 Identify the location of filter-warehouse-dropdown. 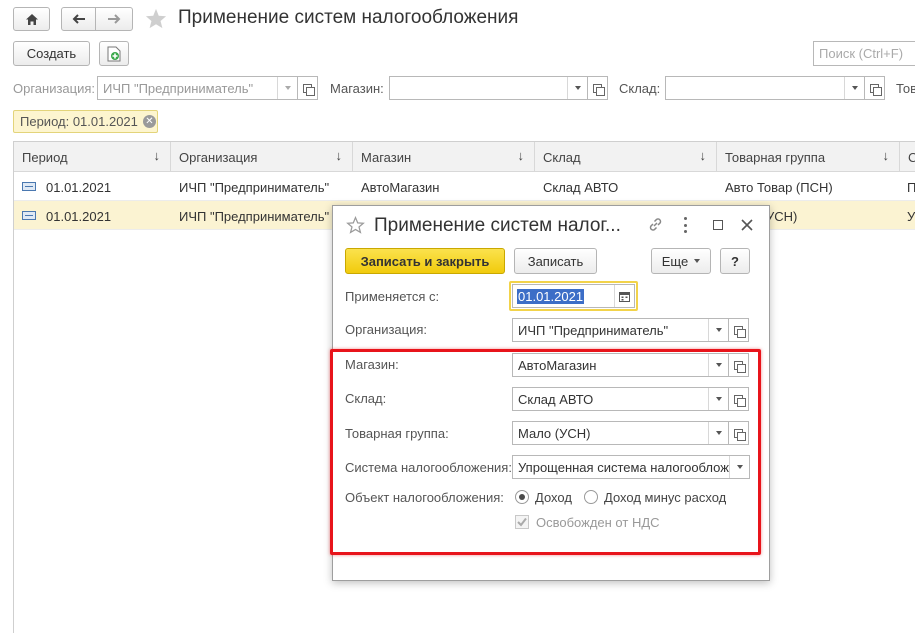
(854, 88).